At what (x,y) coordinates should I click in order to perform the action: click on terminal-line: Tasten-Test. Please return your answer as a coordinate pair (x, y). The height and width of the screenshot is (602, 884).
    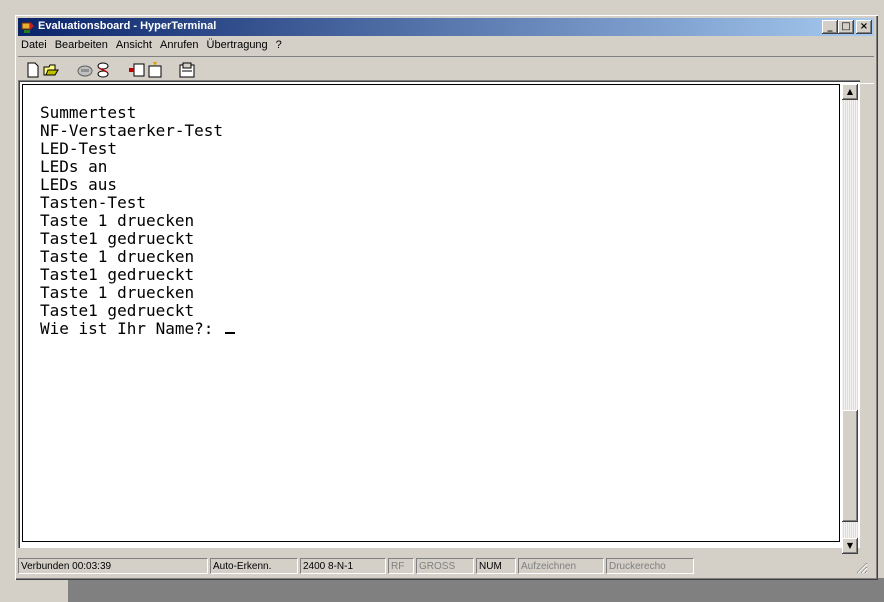
    Looking at the image, I should click on (93, 202).